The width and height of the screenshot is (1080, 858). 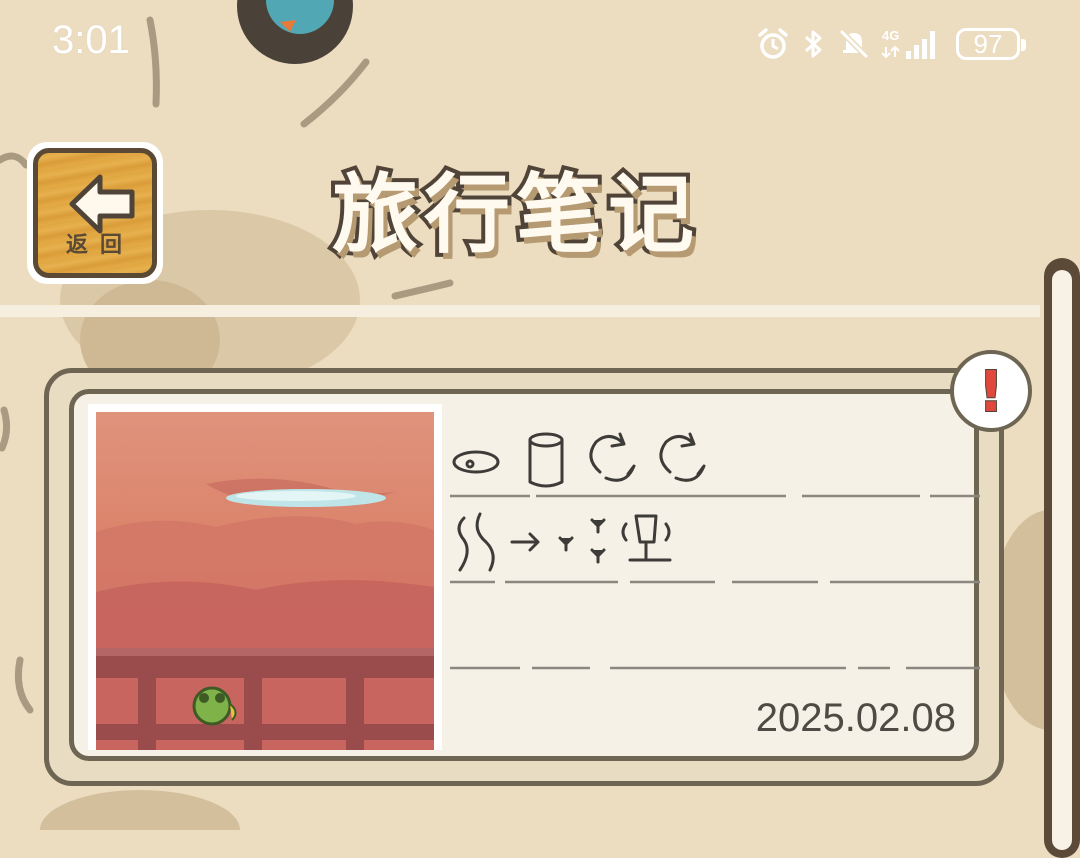 What do you see at coordinates (520, 311) in the screenshot?
I see `header-divider` at bounding box center [520, 311].